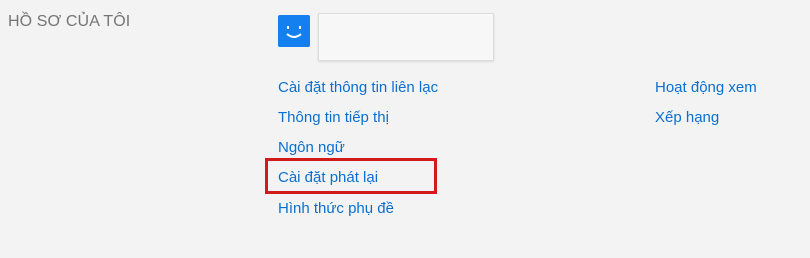 The width and height of the screenshot is (810, 258). Describe the element at coordinates (69, 21) in the screenshot. I see `section-heading: HỒ SƠ CỦA TÔI` at that location.